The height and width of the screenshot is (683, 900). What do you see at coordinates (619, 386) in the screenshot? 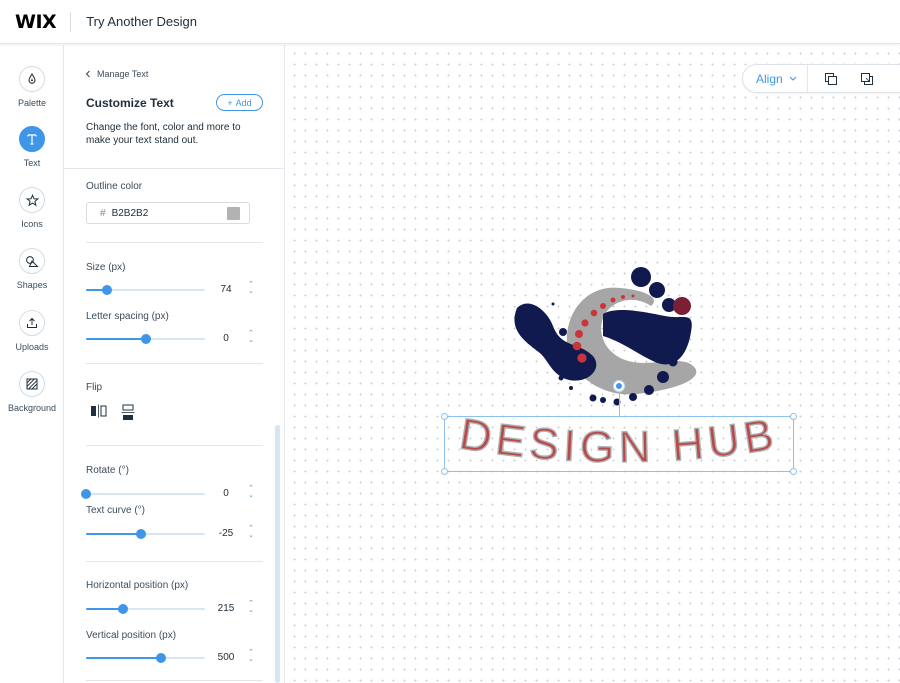
I see `rotate-handle` at bounding box center [619, 386].